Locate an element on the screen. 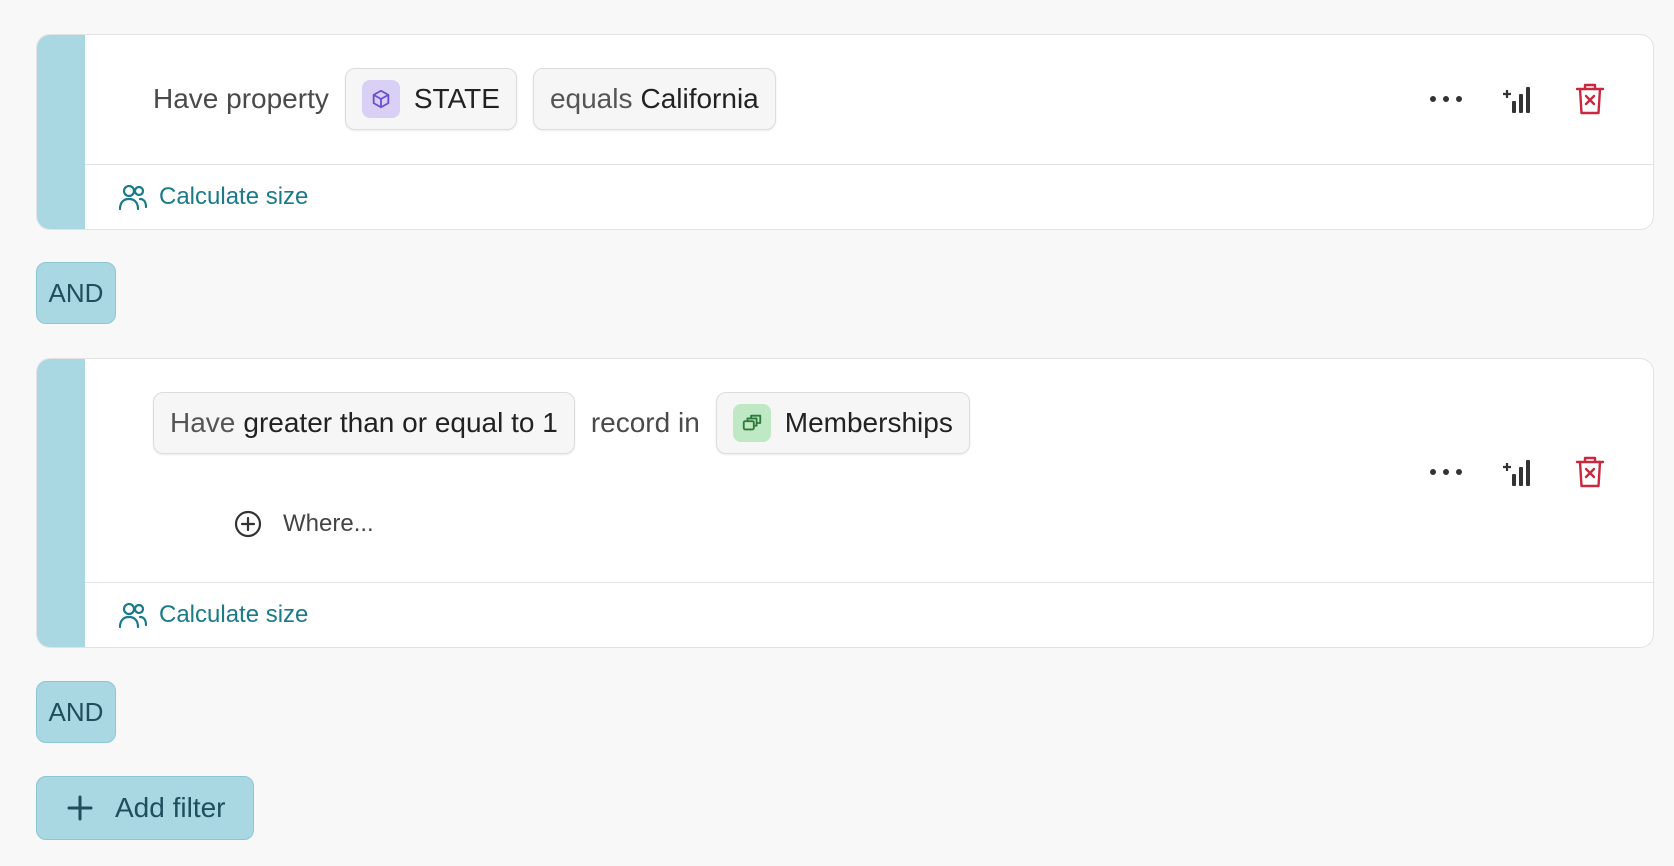  add-filter-button: Add filter is located at coordinates (145, 808).